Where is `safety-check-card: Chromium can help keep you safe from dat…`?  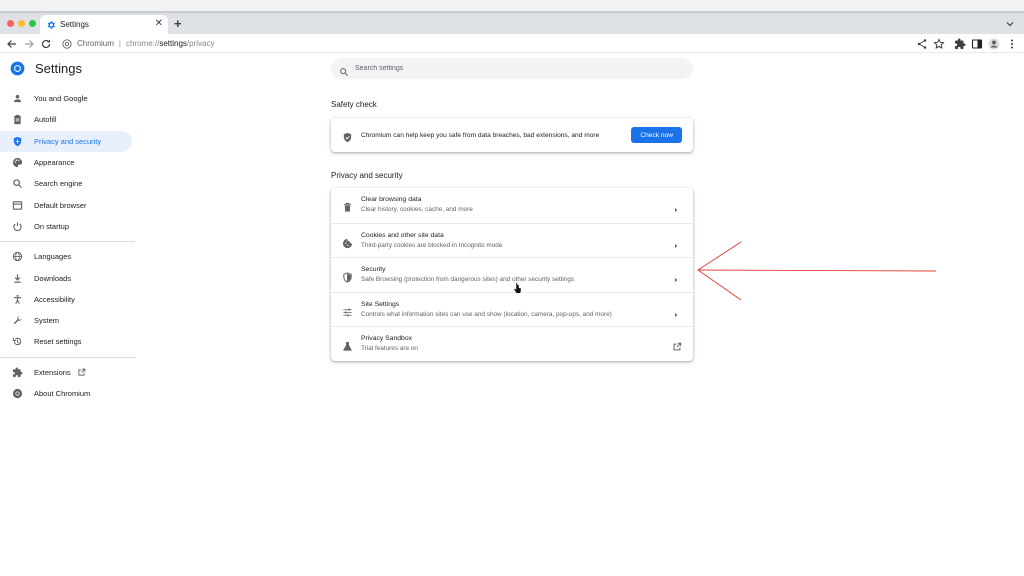 safety-check-card: Chromium can help keep you safe from dat… is located at coordinates (512, 135).